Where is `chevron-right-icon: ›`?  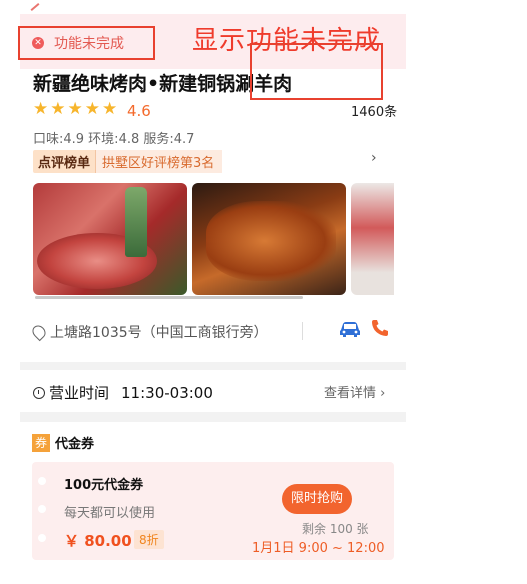 chevron-right-icon: › is located at coordinates (374, 158).